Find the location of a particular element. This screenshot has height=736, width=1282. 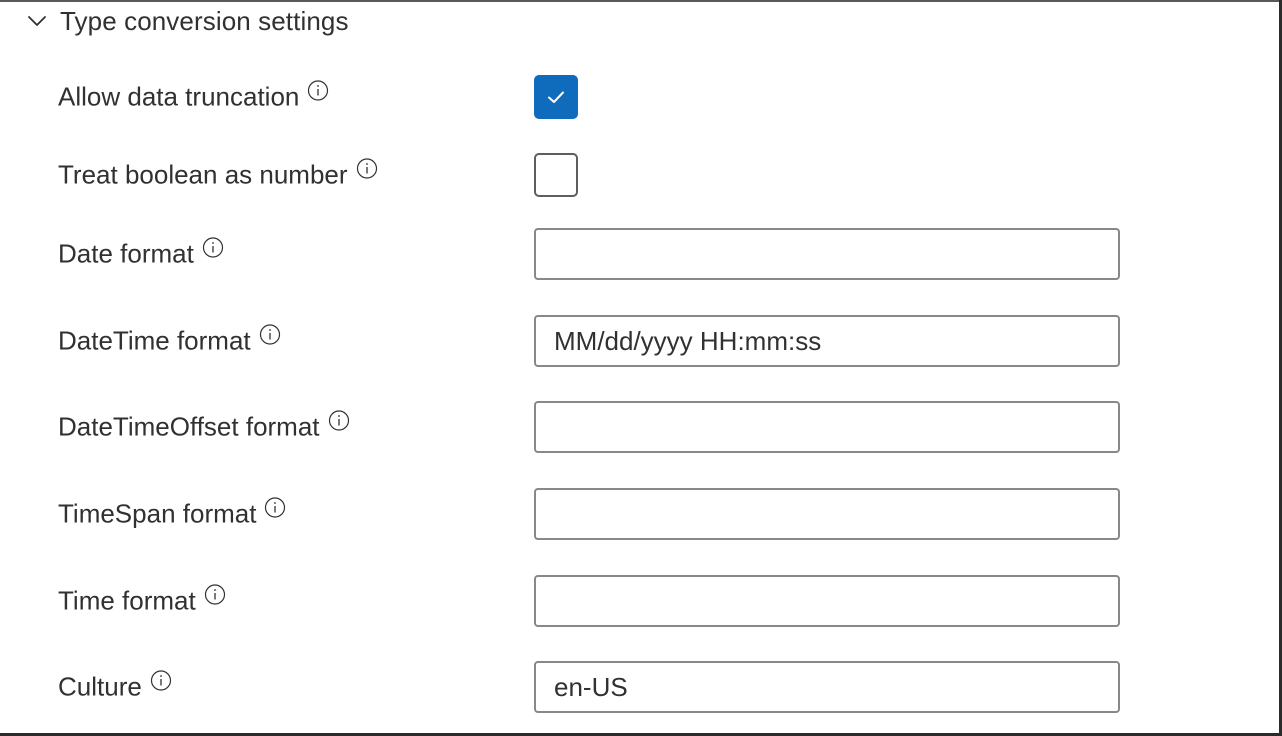

treat-boolean-as-number-label: Treat boolean as number is located at coordinates (203, 174).